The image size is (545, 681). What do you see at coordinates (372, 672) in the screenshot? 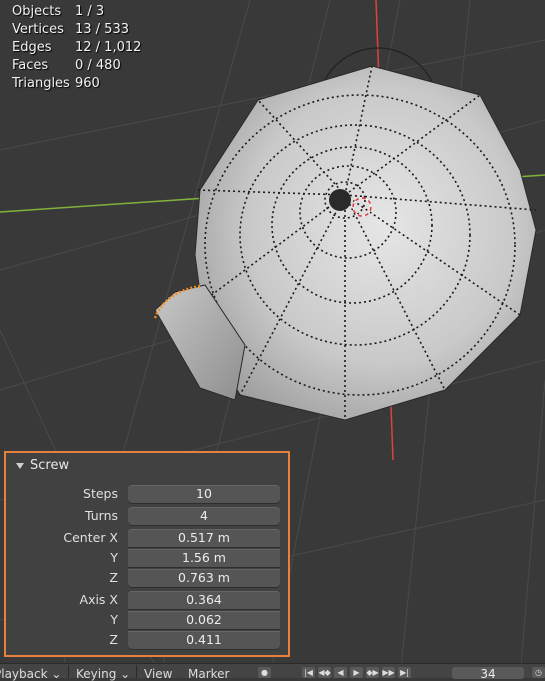
I see `next-keyframe-icon: ◆▶` at bounding box center [372, 672].